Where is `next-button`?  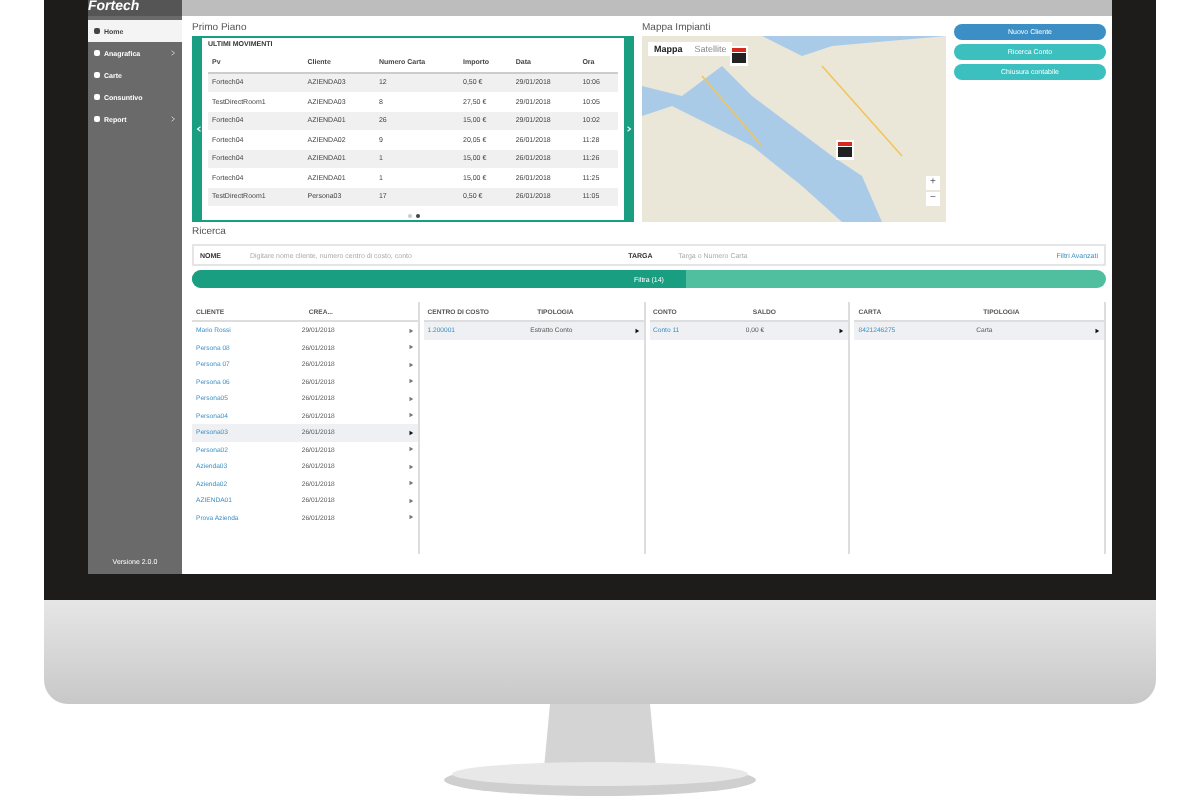 next-button is located at coordinates (628, 129).